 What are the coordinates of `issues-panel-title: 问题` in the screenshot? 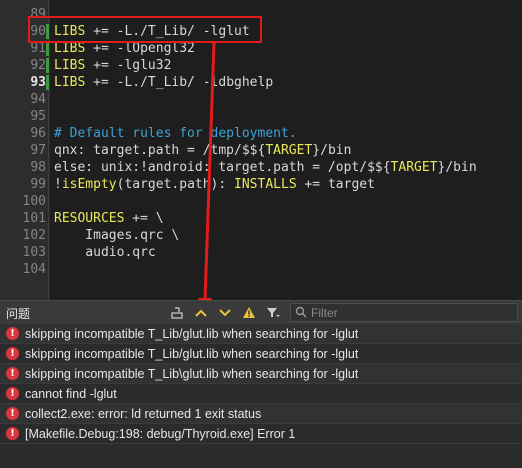 It's located at (18, 314).